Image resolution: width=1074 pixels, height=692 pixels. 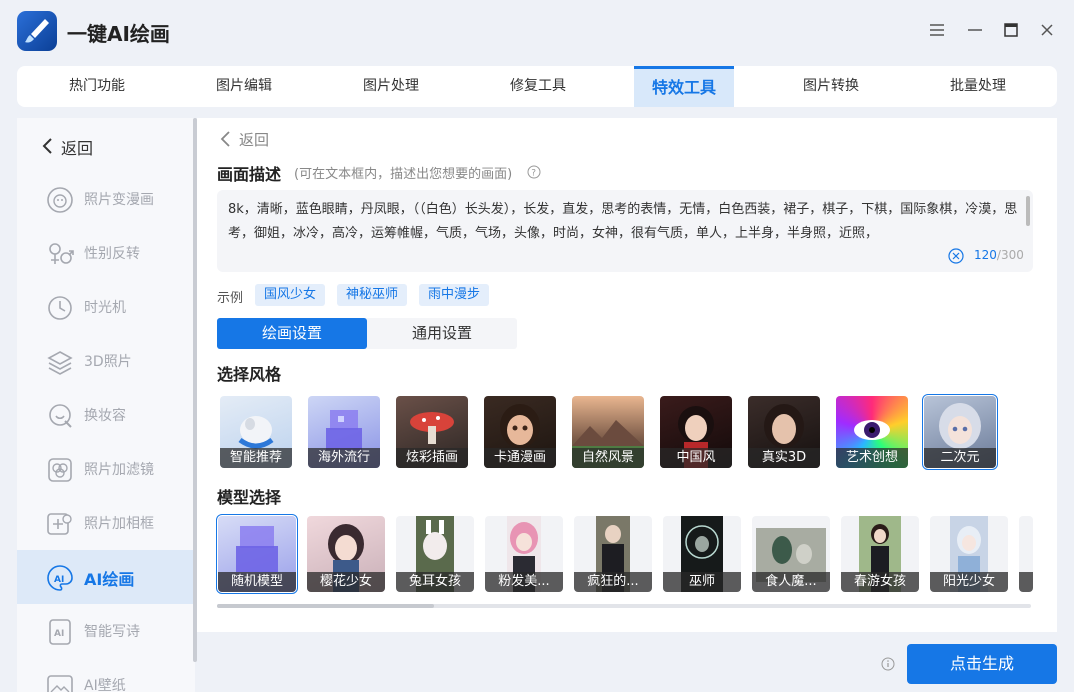 What do you see at coordinates (325, 606) in the screenshot?
I see `model-scroll-thumb` at bounding box center [325, 606].